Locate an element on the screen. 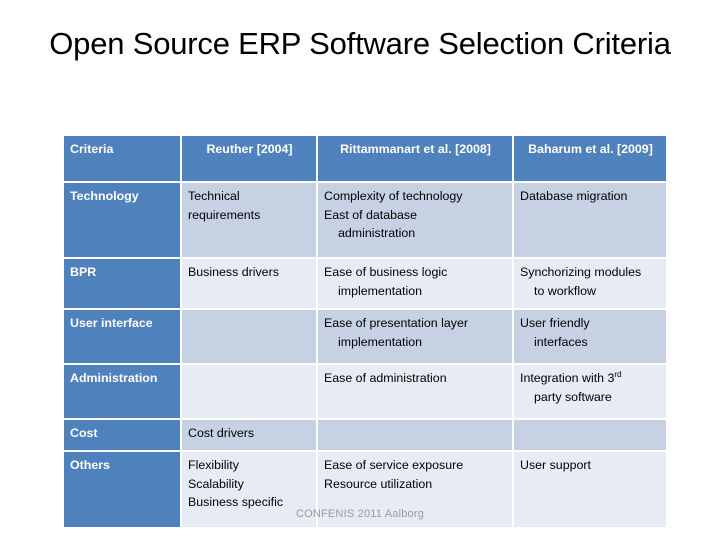 The height and width of the screenshot is (540, 720). cell-cost-baharum is located at coordinates (590, 435).